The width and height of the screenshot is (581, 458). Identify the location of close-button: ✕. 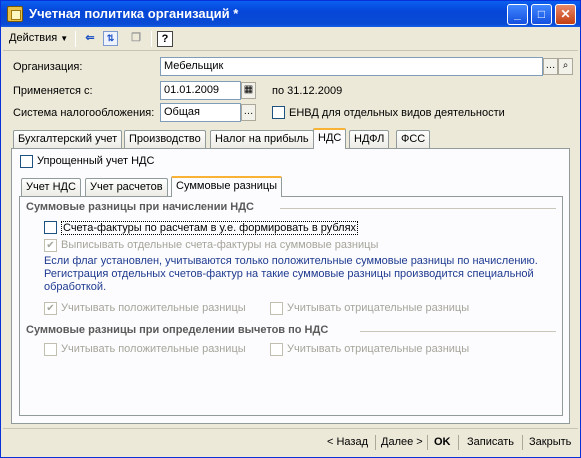
(565, 14).